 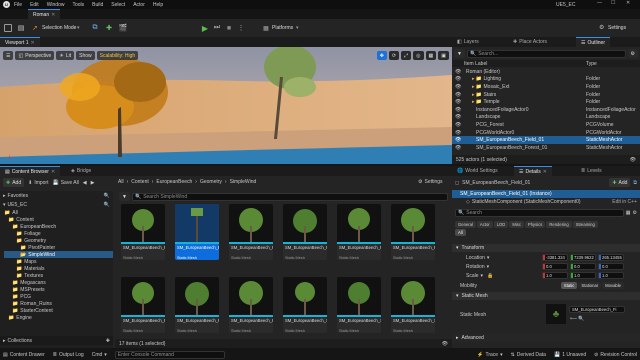 What do you see at coordinates (305, 305) in the screenshot?
I see `asset-tile: SM_EuropeanBeech_Sapling_01 Static Mesh` at bounding box center [305, 305].